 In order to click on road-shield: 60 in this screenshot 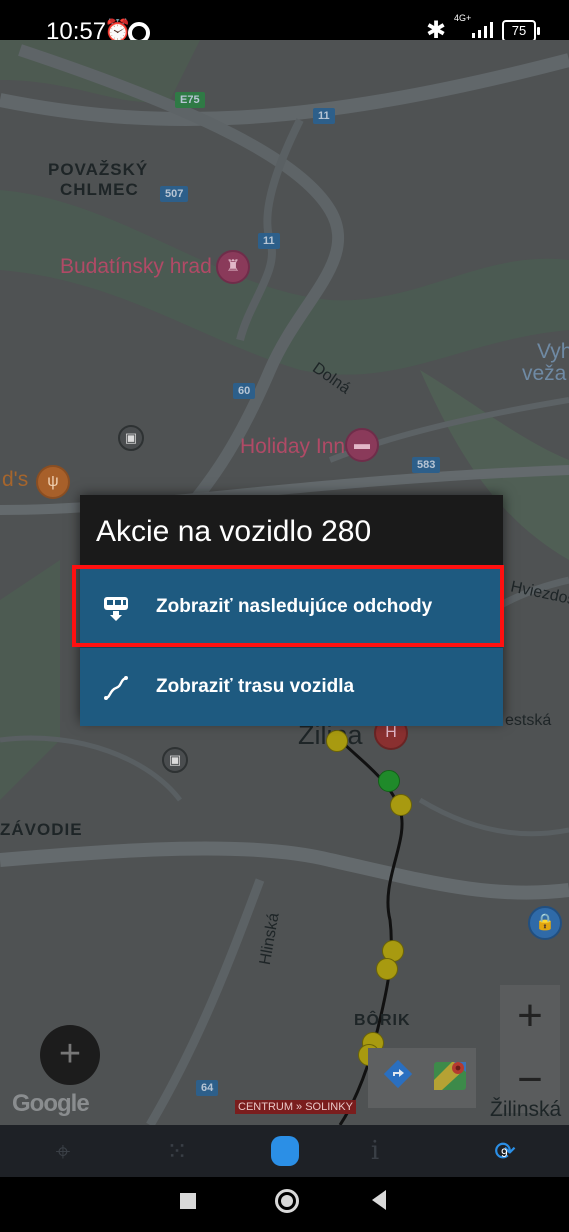, I will do `click(244, 391)`.